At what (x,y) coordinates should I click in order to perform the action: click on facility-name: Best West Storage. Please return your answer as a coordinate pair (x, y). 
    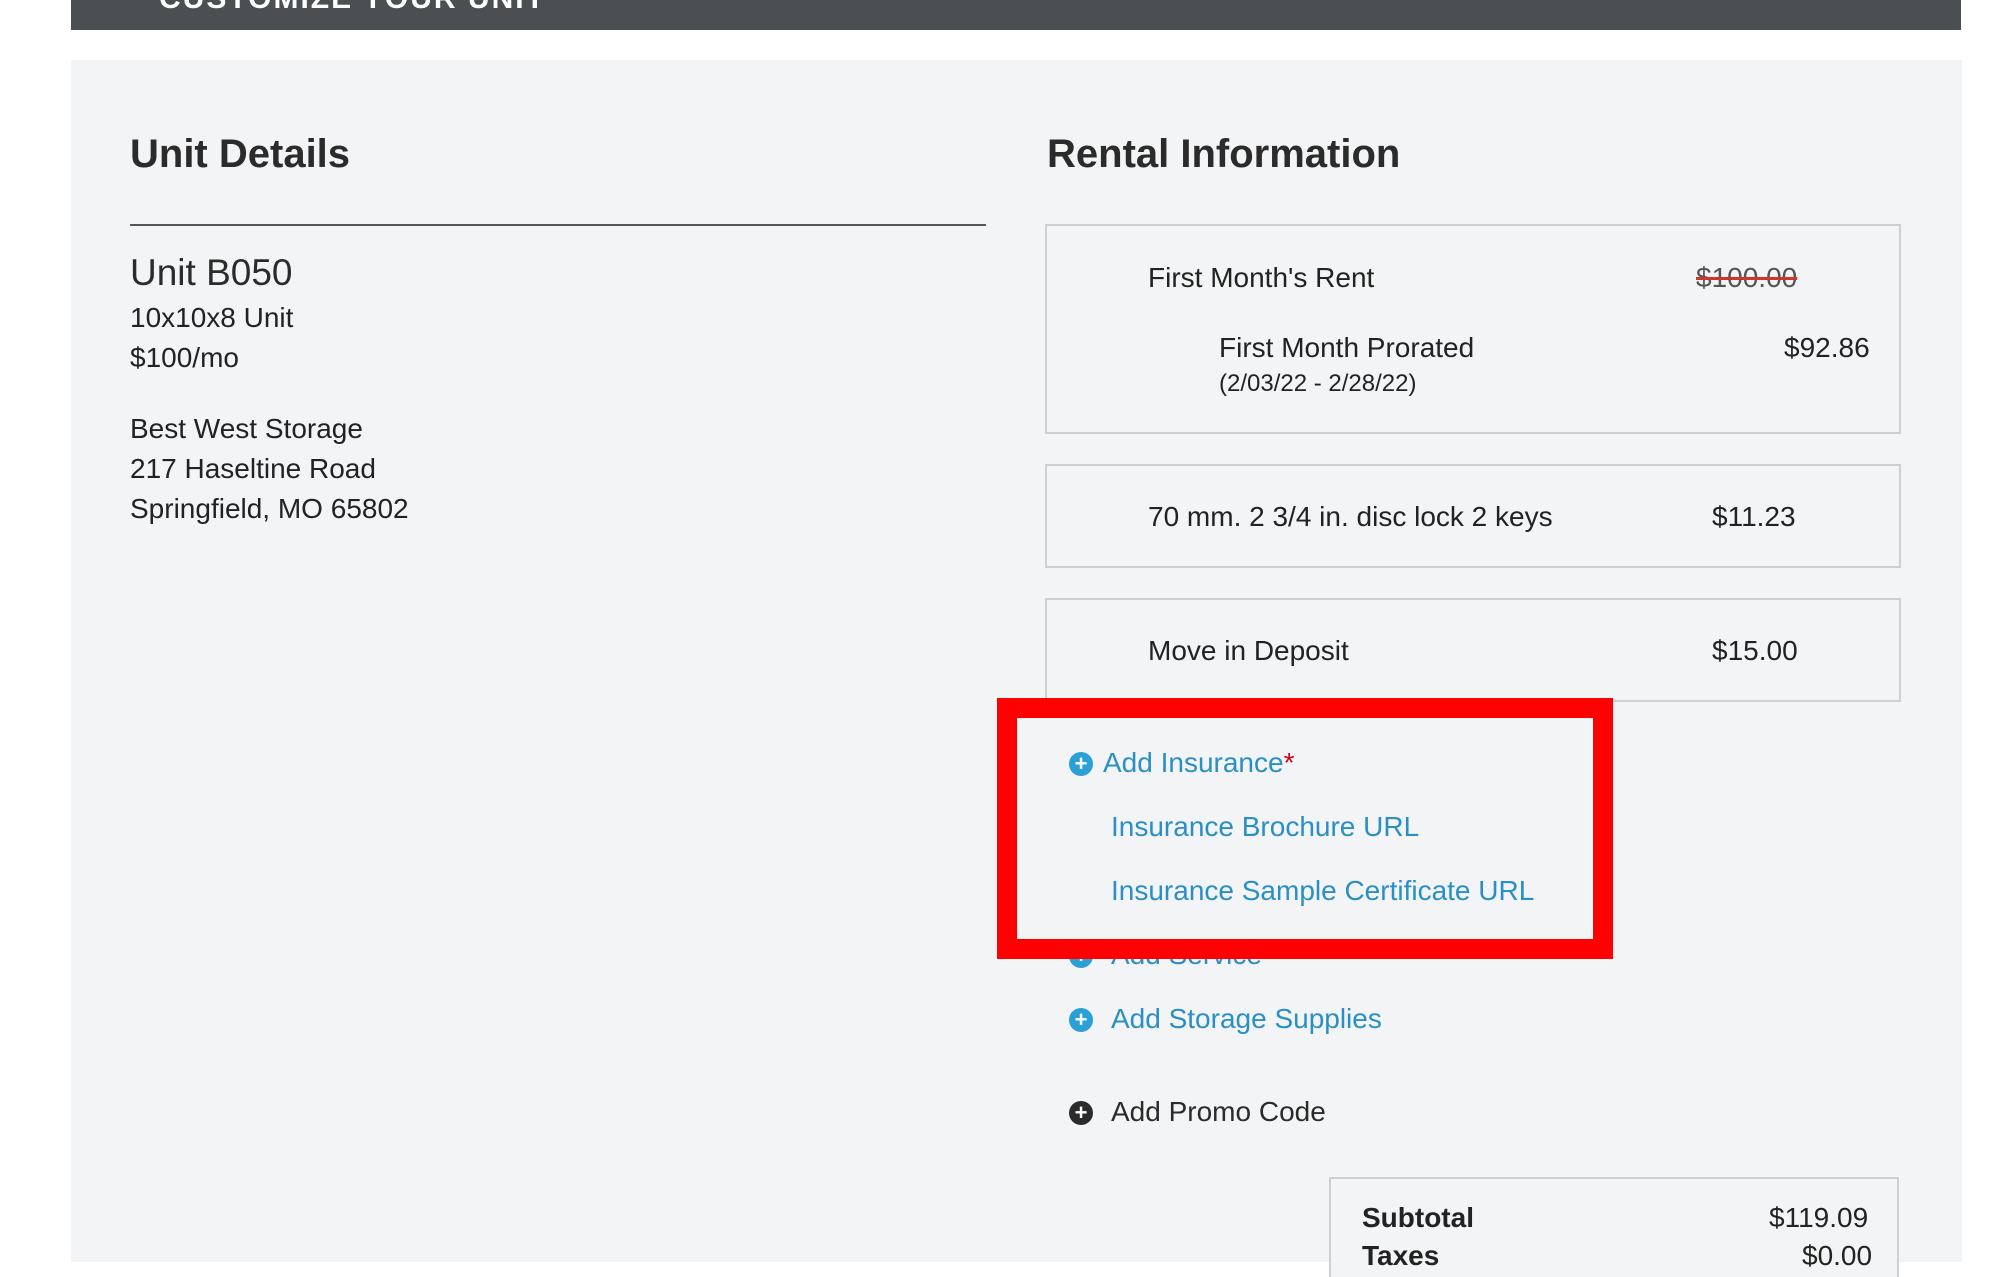
    Looking at the image, I should click on (246, 428).